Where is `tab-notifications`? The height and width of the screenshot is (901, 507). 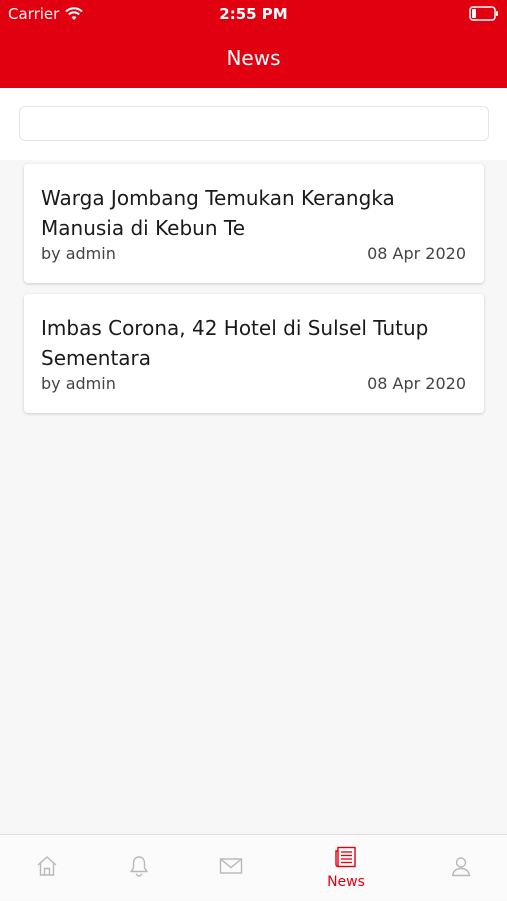
tab-notifications is located at coordinates (139, 868).